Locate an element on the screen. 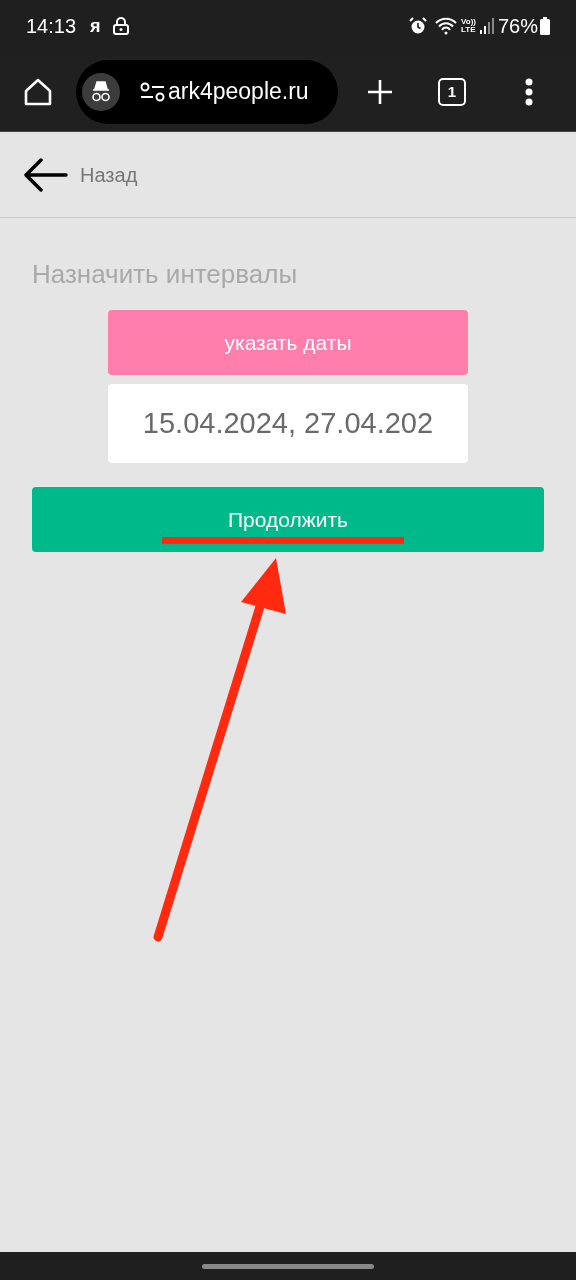  alarm-icon is located at coordinates (418, 26).